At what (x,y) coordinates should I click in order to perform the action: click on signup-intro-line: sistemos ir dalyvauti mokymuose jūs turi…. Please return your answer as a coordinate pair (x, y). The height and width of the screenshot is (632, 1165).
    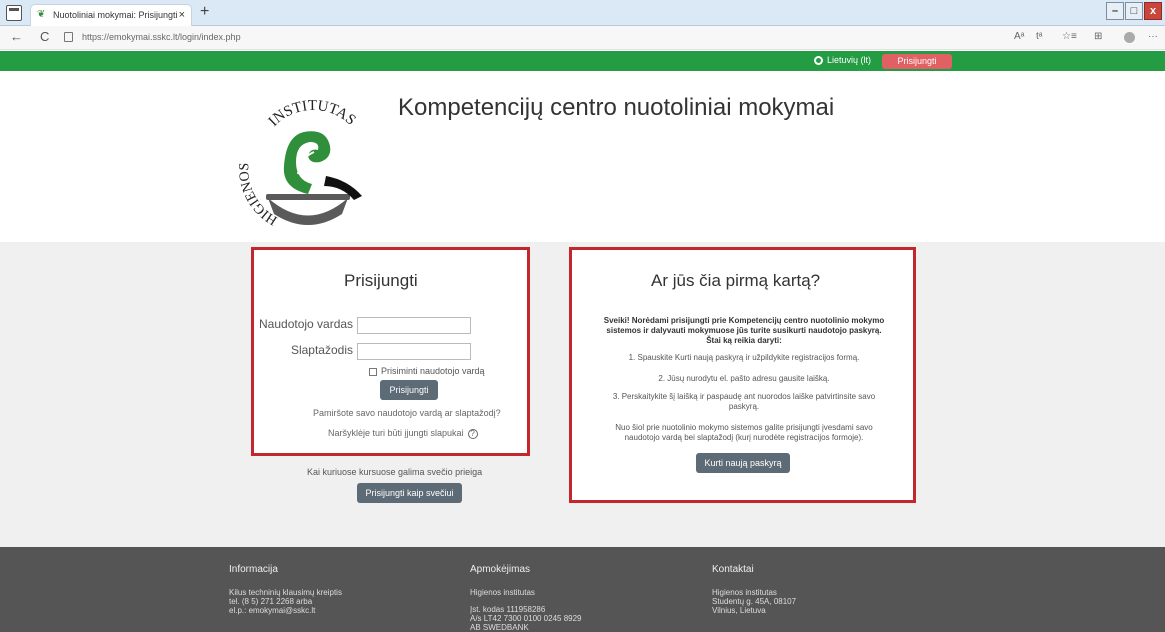
    Looking at the image, I should click on (744, 330).